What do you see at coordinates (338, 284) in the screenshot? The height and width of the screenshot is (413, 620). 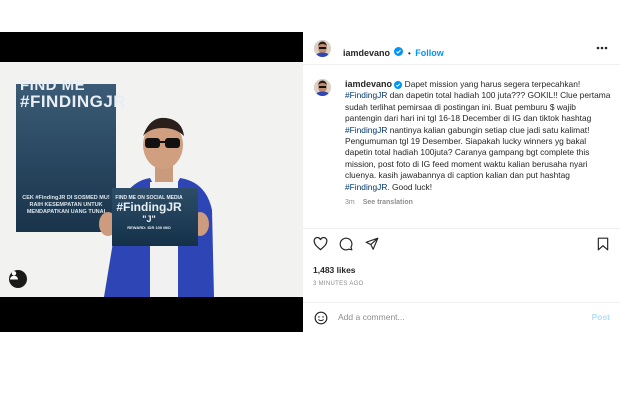 I see `post-timestamp: 3 MINUTES AGO` at bounding box center [338, 284].